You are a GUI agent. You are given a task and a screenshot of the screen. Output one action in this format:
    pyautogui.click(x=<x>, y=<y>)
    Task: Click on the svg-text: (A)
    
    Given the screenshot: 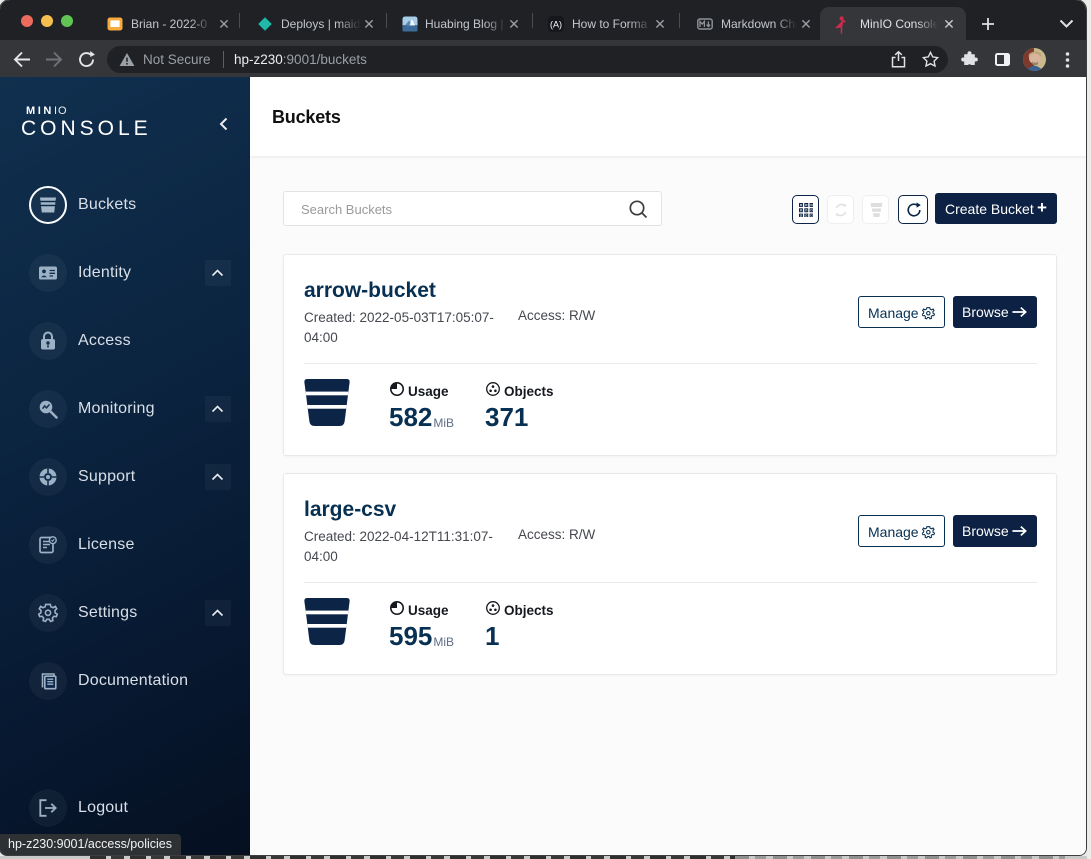 What is the action you would take?
    pyautogui.click(x=556, y=24)
    